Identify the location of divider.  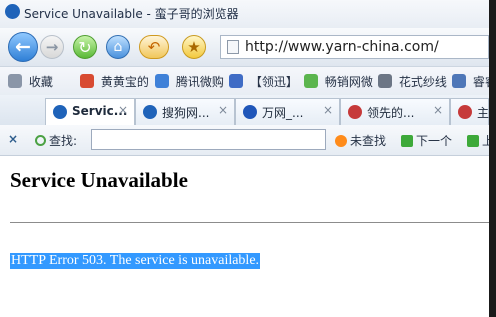
(249, 222).